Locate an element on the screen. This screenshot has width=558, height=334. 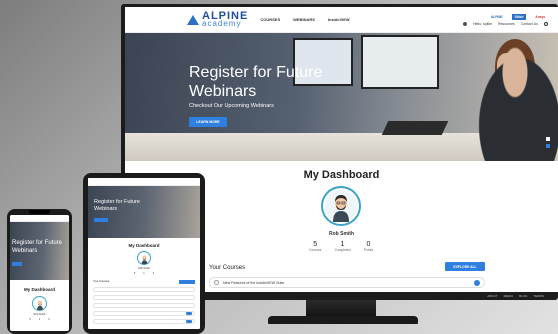
partner-alpine-logo: ALPINE is located at coordinates (497, 17).